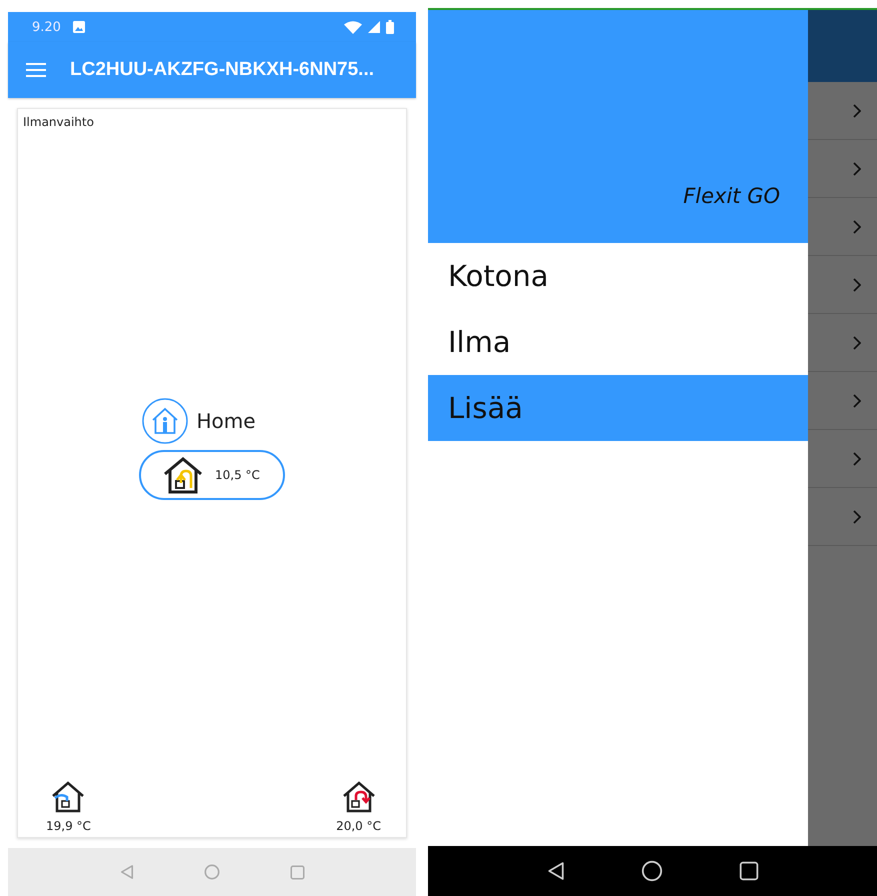 The height and width of the screenshot is (896, 877). What do you see at coordinates (358, 826) in the screenshot?
I see `room-temperature: 20,0 °C` at bounding box center [358, 826].